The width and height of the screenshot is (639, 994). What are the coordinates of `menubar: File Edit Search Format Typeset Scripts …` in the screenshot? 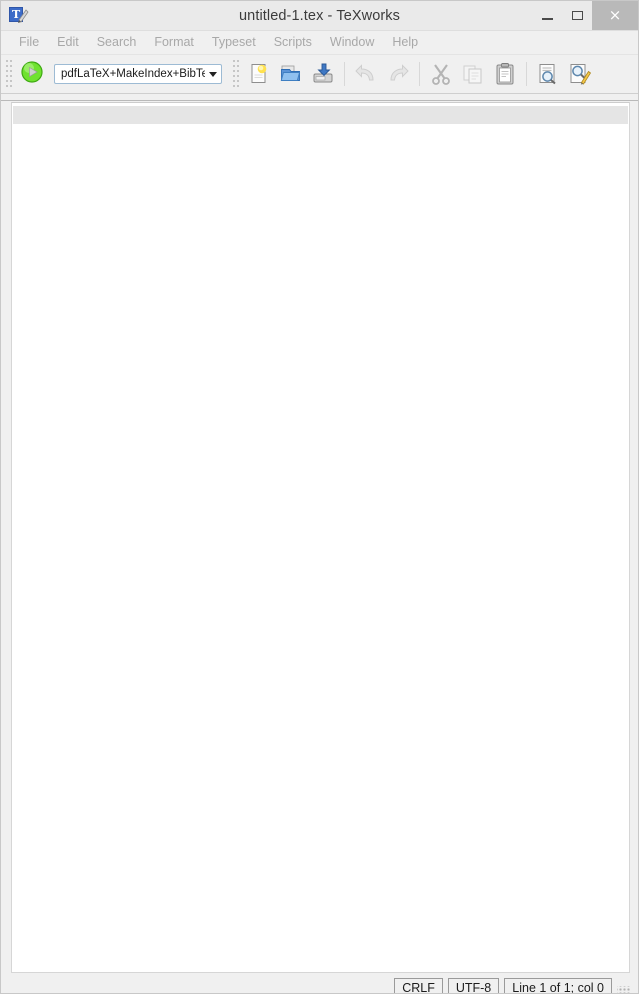 It's located at (319, 43).